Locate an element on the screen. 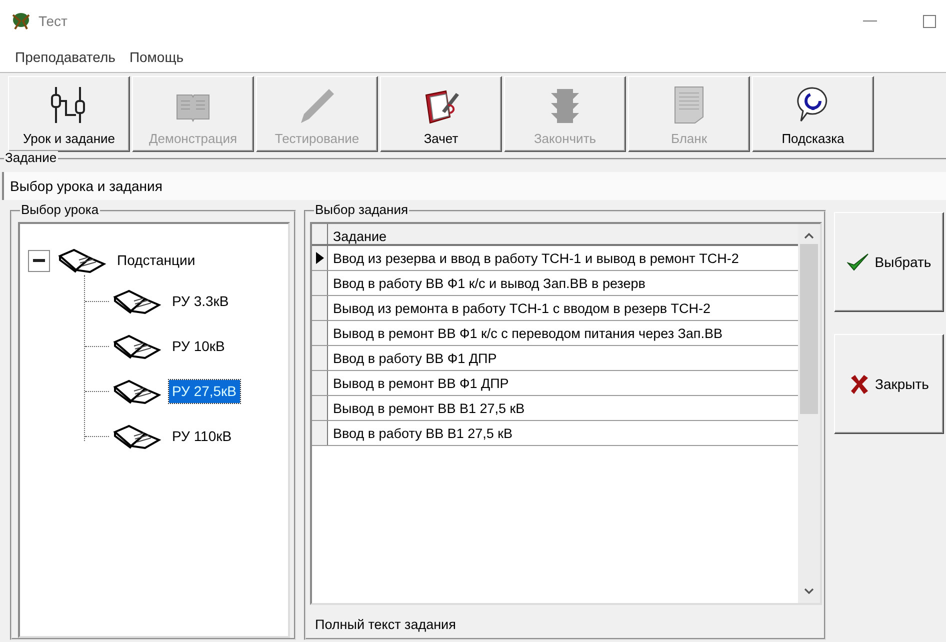 The image size is (946, 642). close-icon is located at coordinates (859, 384).